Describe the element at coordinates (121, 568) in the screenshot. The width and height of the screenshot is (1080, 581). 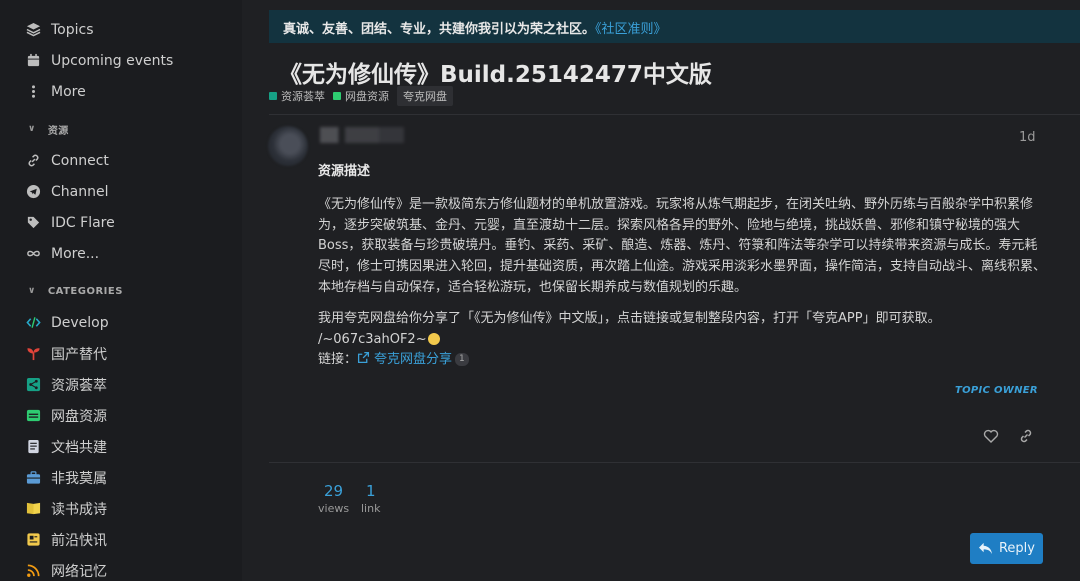
I see `sidebar-item-web-memory: 网络记忆` at that location.